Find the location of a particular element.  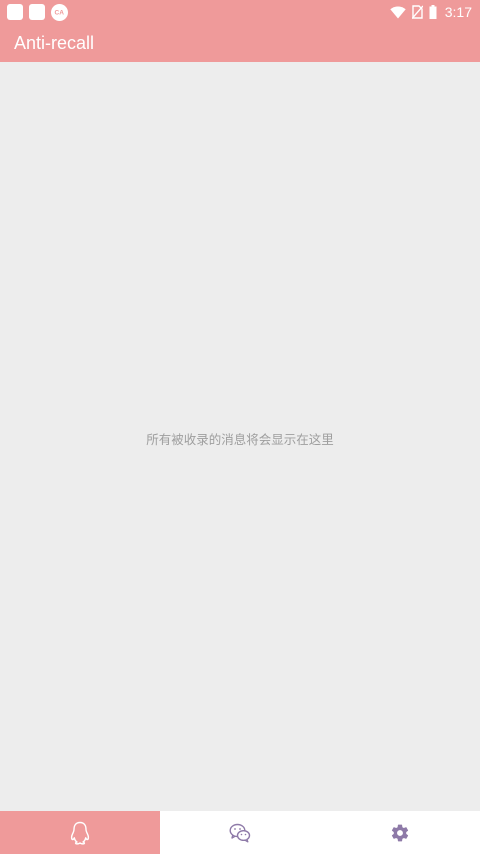

wechat-icon is located at coordinates (240, 833).